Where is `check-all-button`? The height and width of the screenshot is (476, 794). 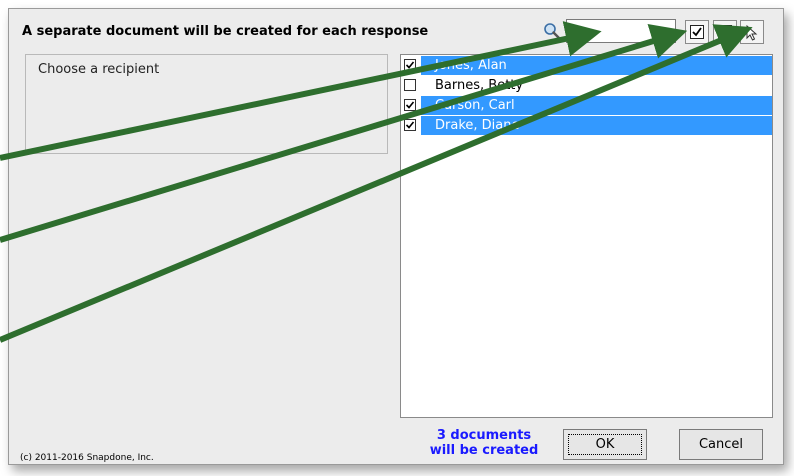 check-all-button is located at coordinates (697, 32).